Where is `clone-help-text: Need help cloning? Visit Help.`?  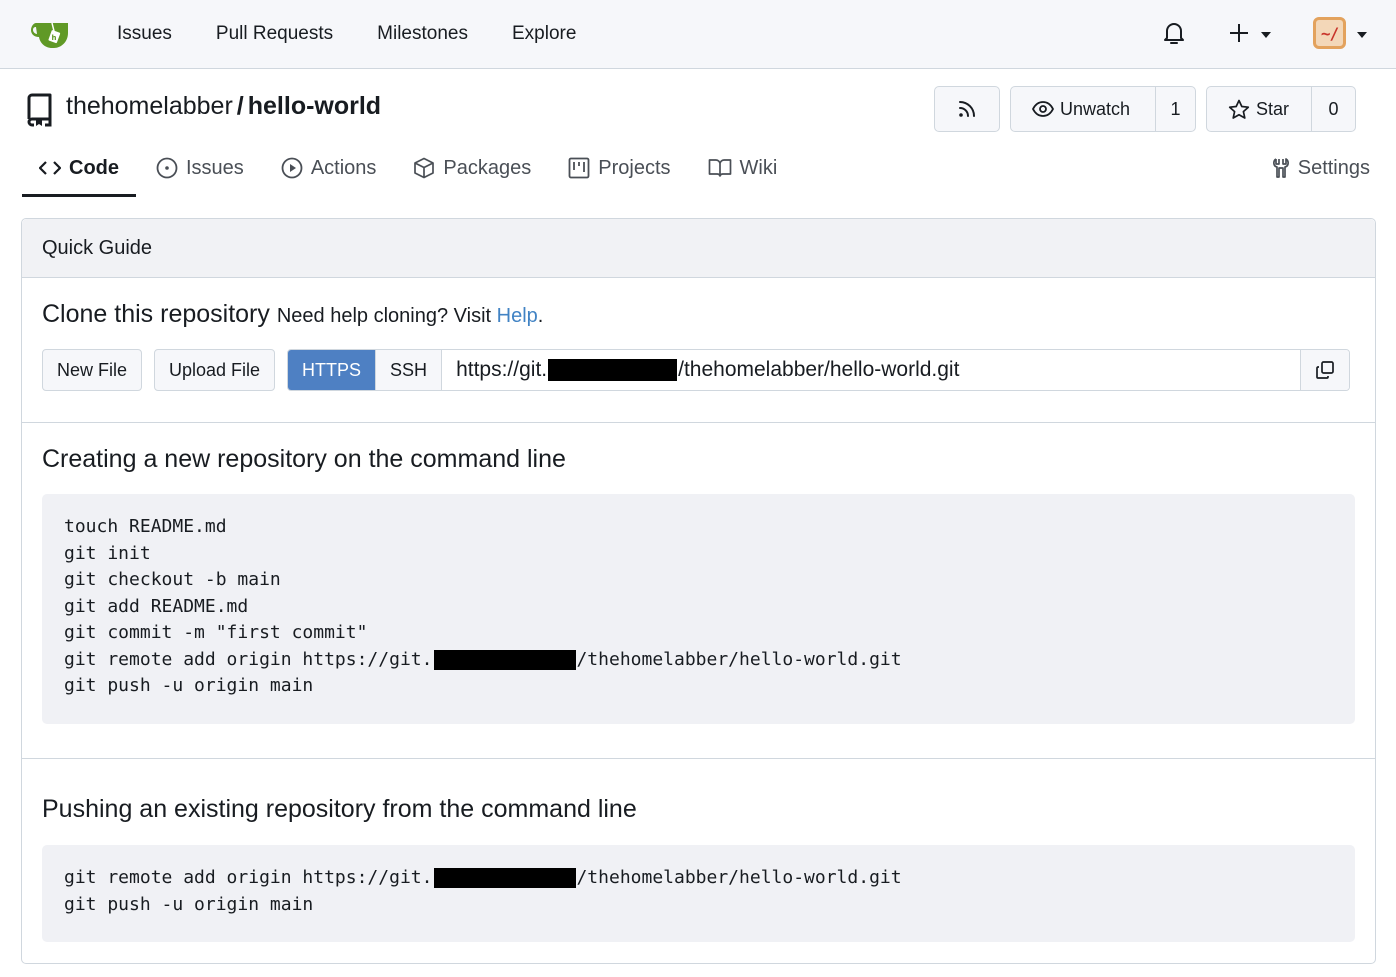
clone-help-text: Need help cloning? Visit Help. is located at coordinates (410, 316).